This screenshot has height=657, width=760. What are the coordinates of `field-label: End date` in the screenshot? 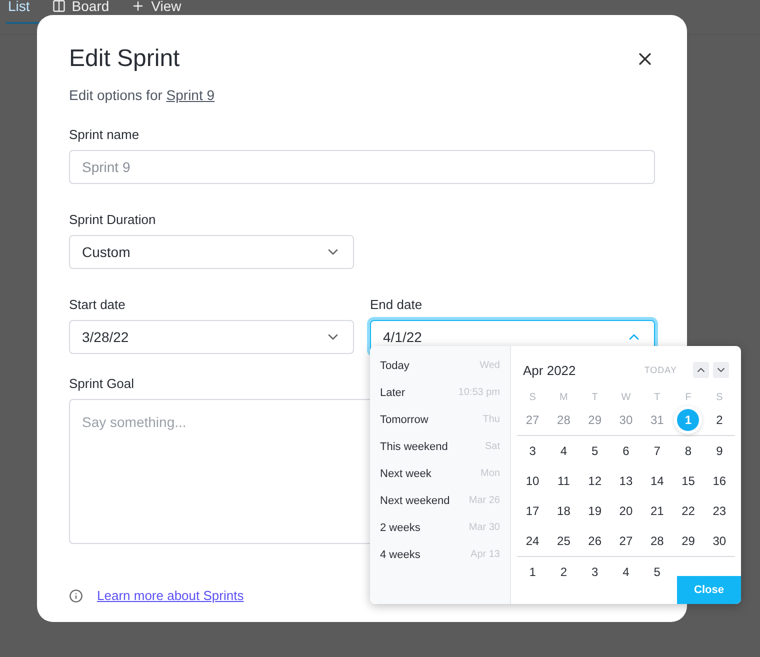 It's located at (397, 304).